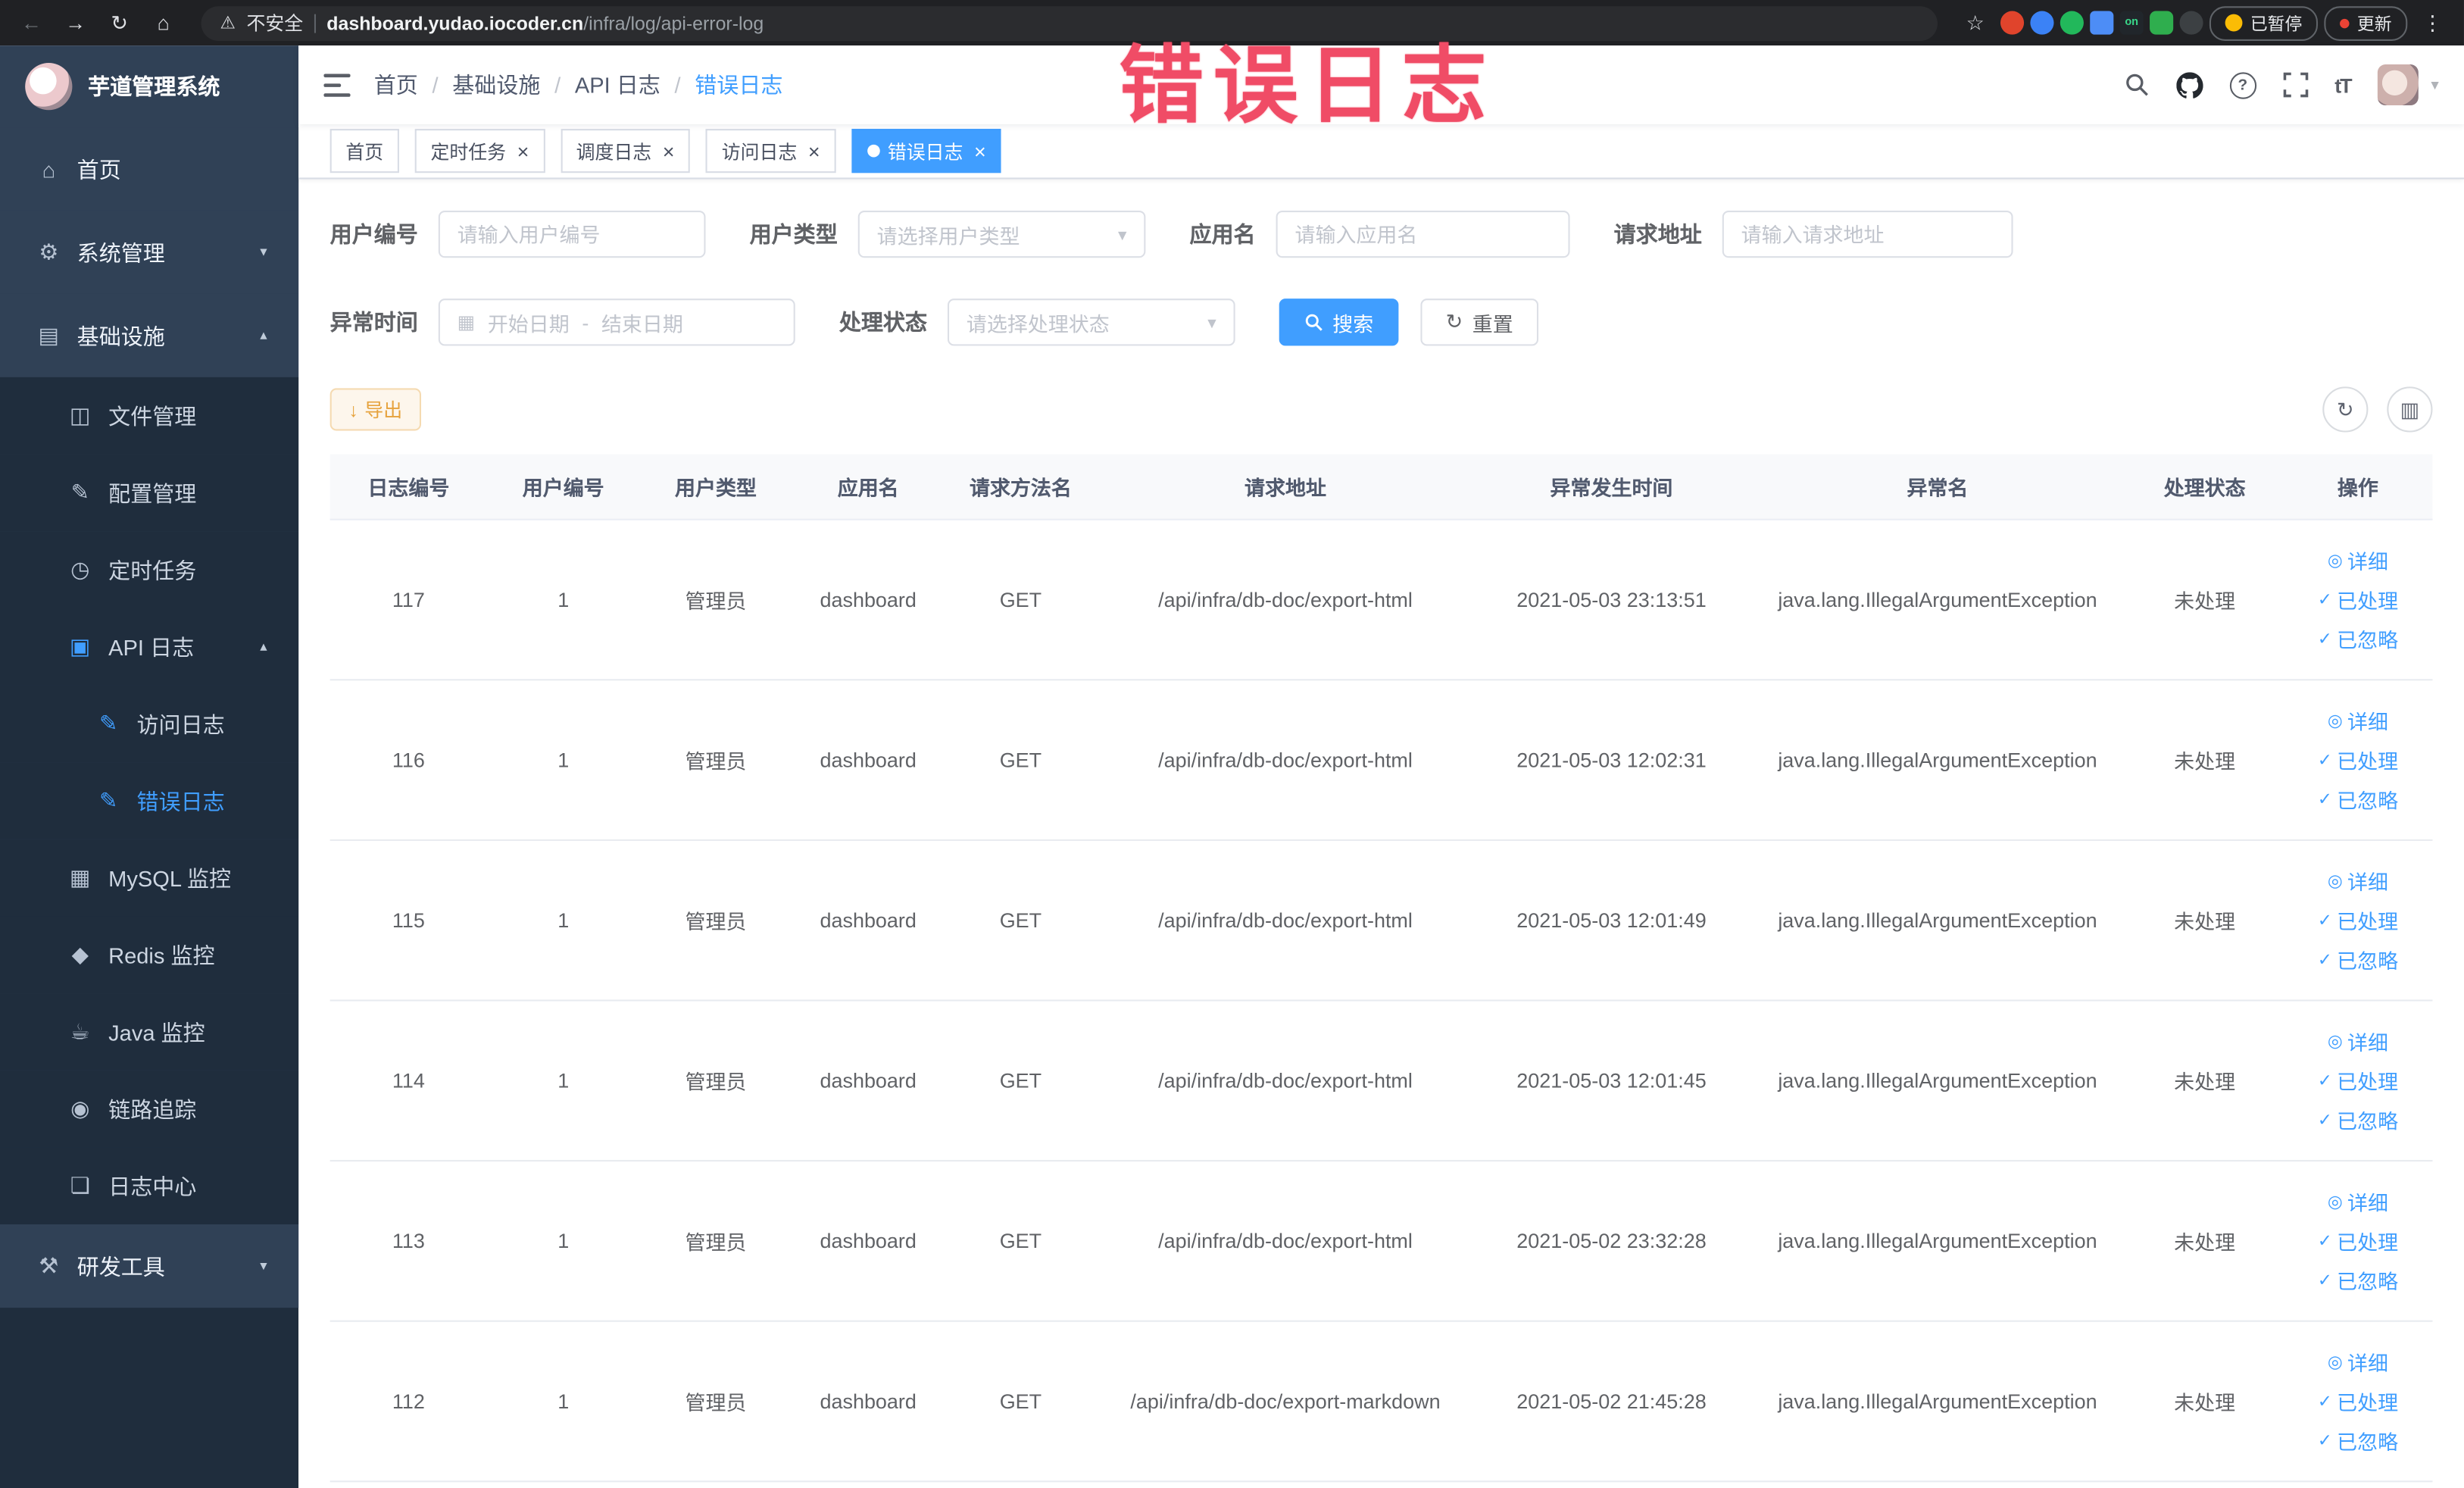  Describe the element at coordinates (396, 84) in the screenshot. I see `breadcrumb-item: 首页` at that location.